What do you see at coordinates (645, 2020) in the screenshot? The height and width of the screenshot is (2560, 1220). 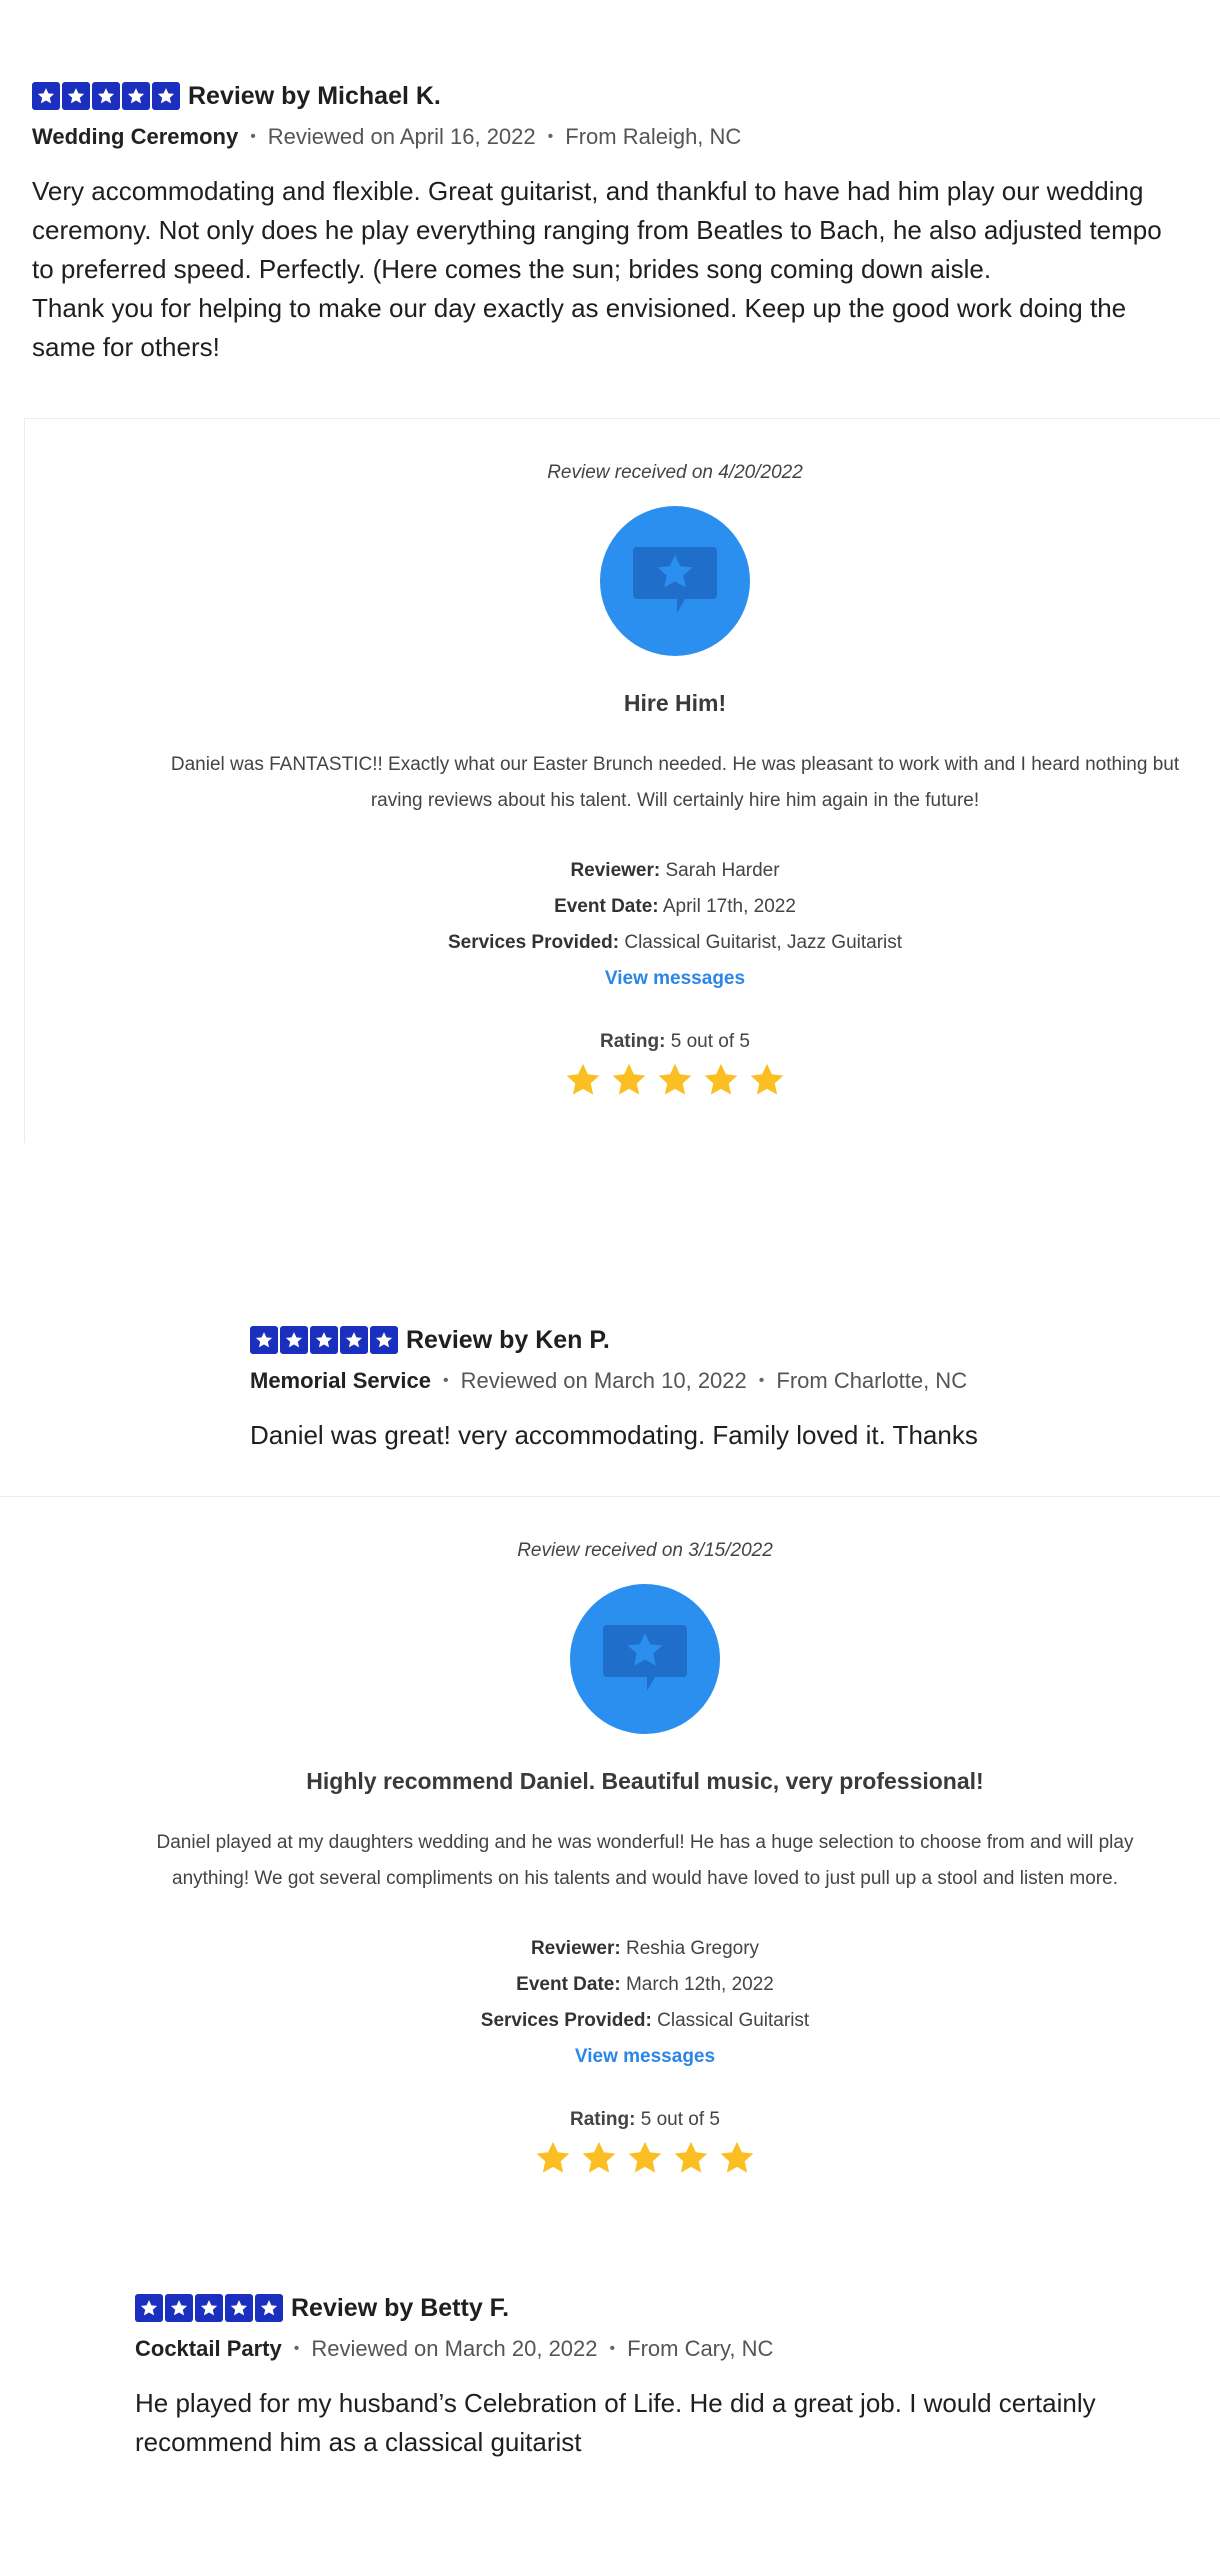 I see `services-row: Services Provided: Classical Guitarist` at bounding box center [645, 2020].